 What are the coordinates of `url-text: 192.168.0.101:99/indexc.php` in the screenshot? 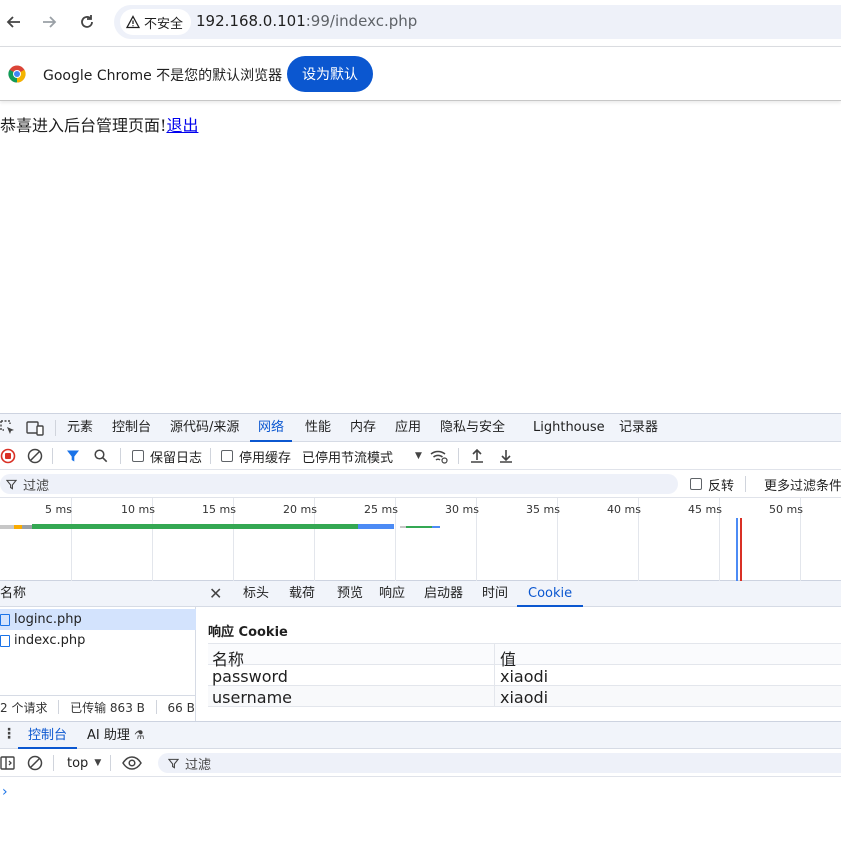 It's located at (306, 21).